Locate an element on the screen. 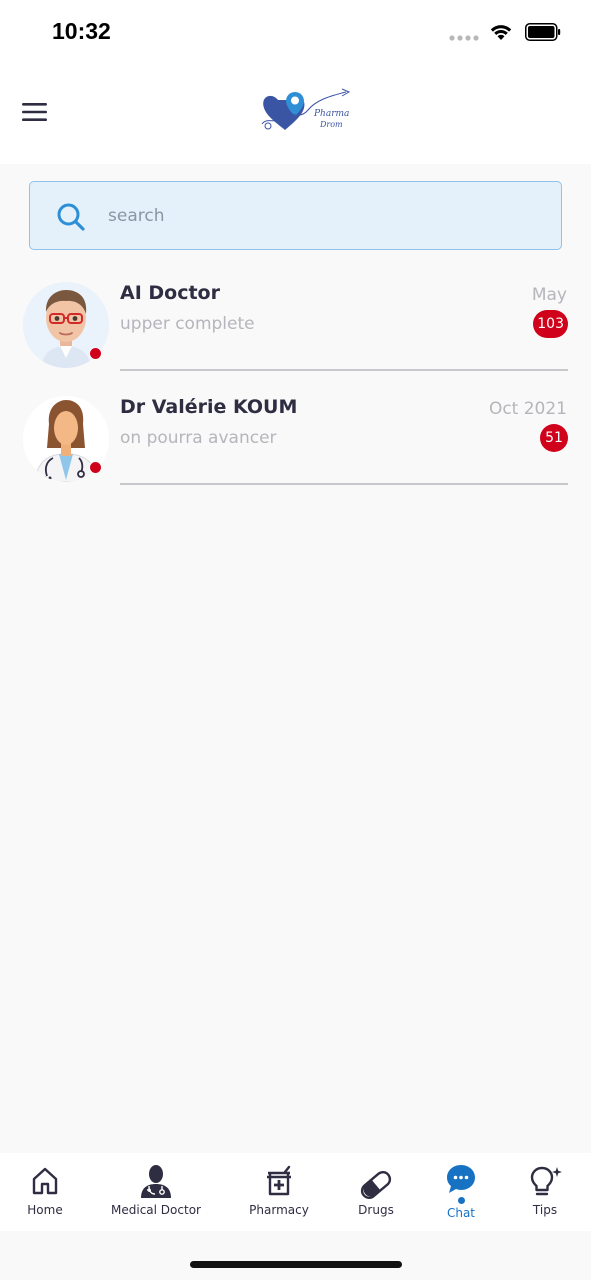 The width and height of the screenshot is (591, 1280). chat-date: Oct 2021 is located at coordinates (527, 409).